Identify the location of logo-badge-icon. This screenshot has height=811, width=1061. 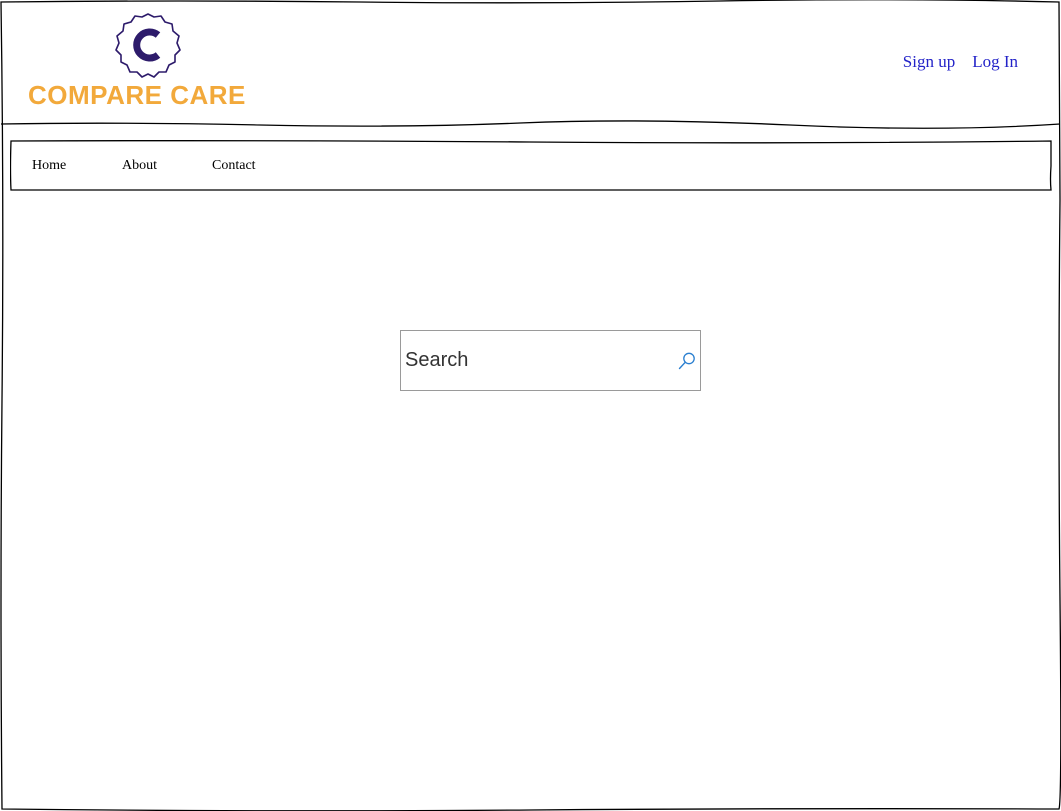
(148, 45).